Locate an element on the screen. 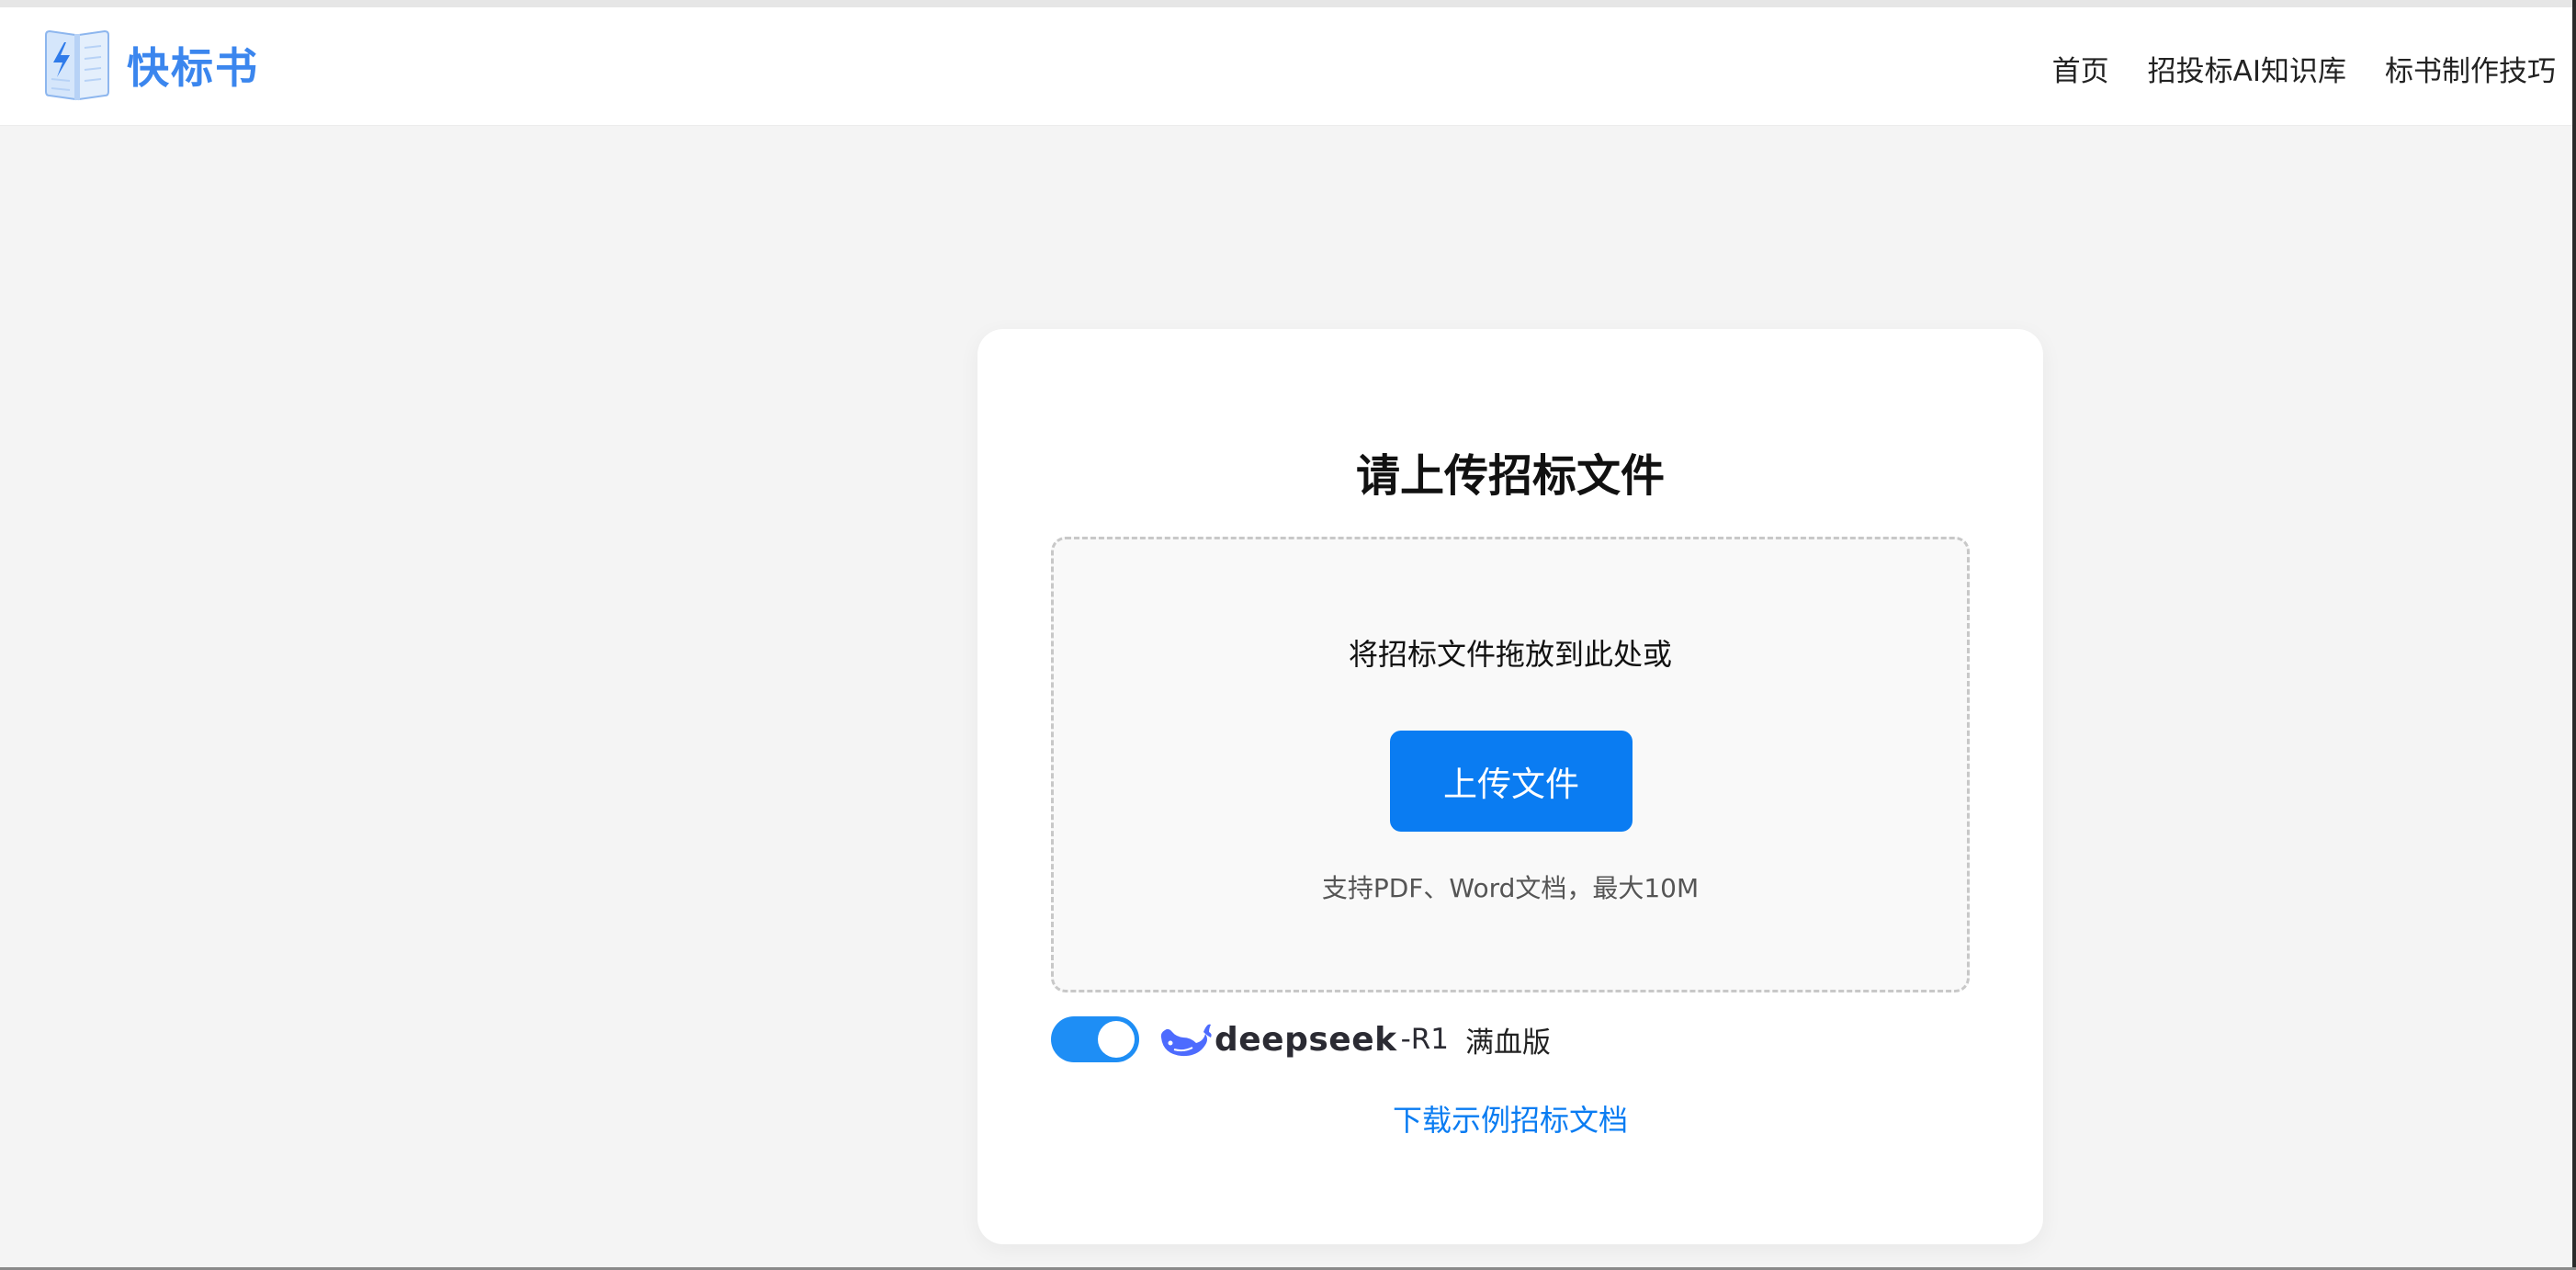 Image resolution: width=2576 pixels, height=1270 pixels. deepseek-brand: deepseek is located at coordinates (1306, 1039).